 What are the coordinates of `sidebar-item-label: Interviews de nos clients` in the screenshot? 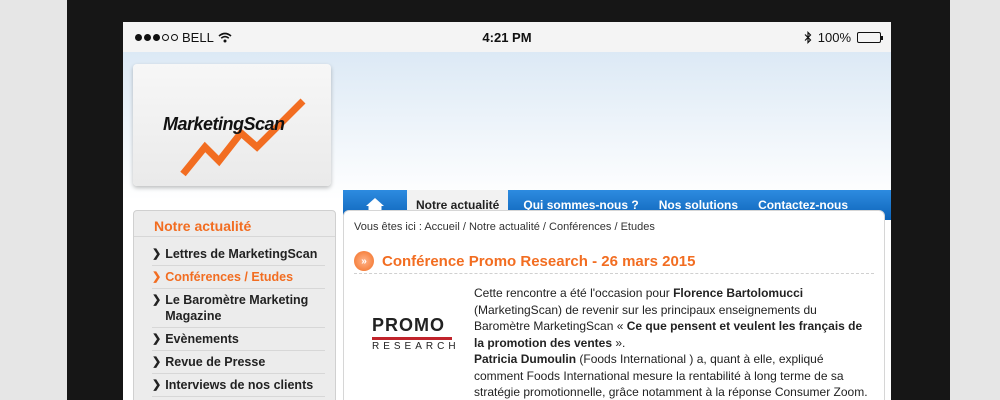 It's located at (239, 385).